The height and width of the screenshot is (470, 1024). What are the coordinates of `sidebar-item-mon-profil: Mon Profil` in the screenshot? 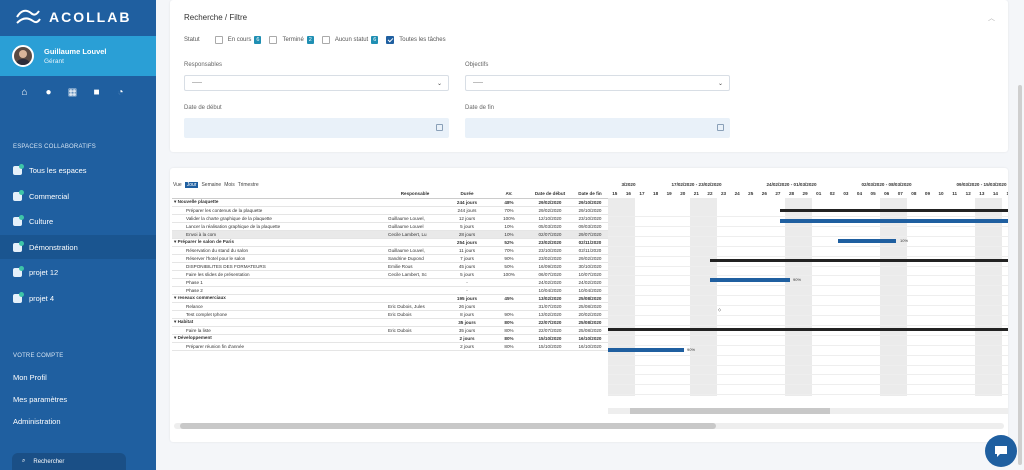 It's located at (30, 377).